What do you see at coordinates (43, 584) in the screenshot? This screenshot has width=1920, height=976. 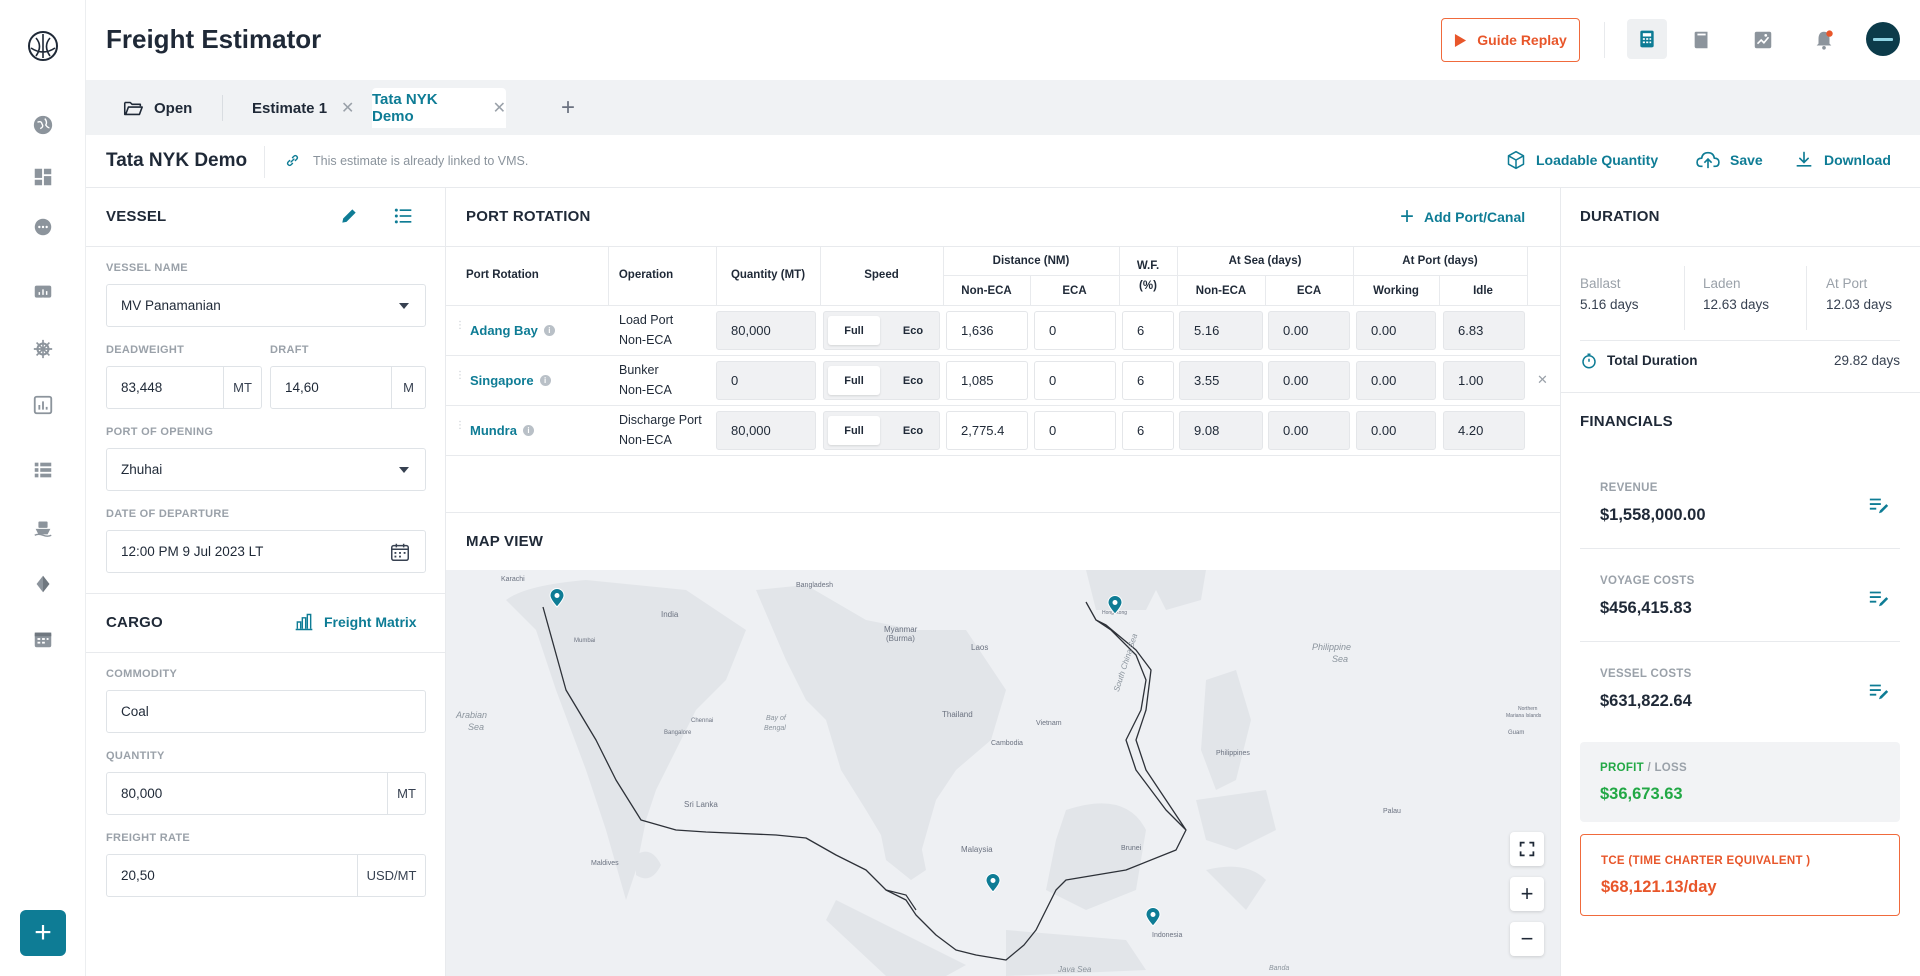 I see `fuel-drop-icon` at bounding box center [43, 584].